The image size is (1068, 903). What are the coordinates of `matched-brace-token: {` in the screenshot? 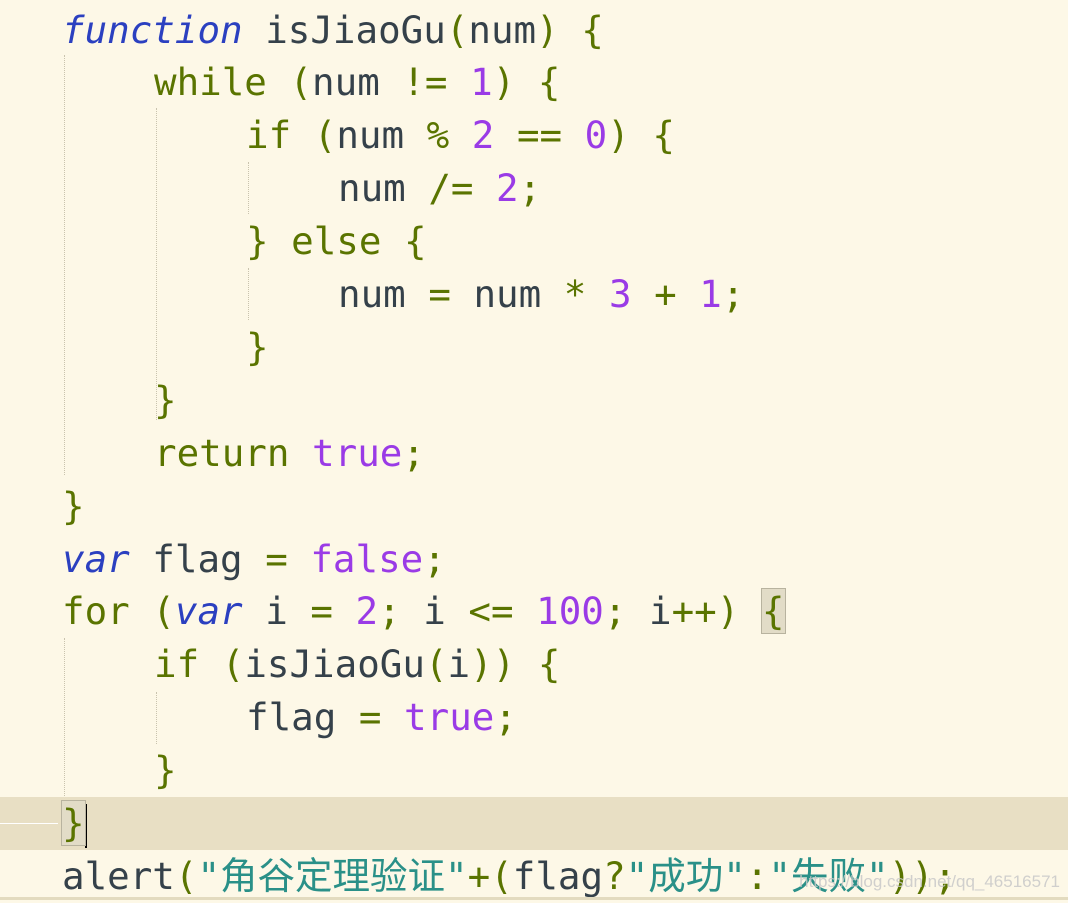 It's located at (773, 611).